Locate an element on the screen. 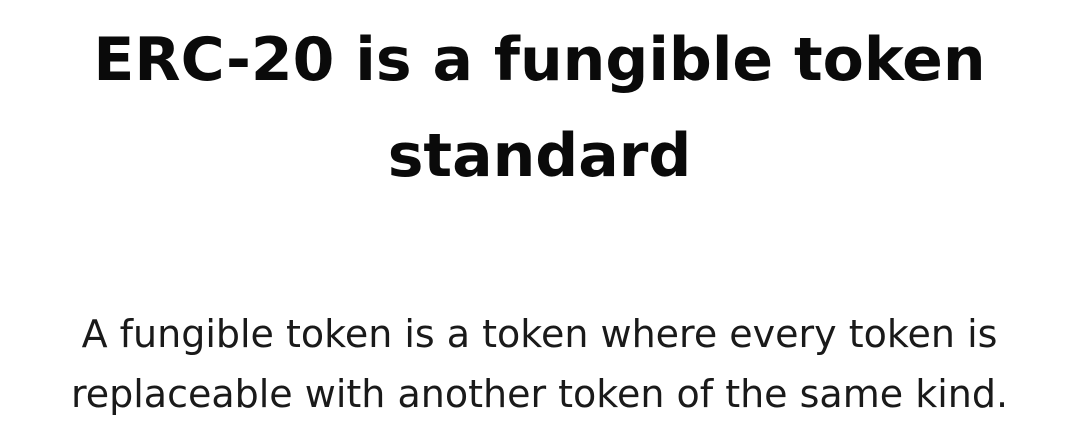 This screenshot has height=433, width=1079. slide-title-line-2: standard is located at coordinates (539, 156).